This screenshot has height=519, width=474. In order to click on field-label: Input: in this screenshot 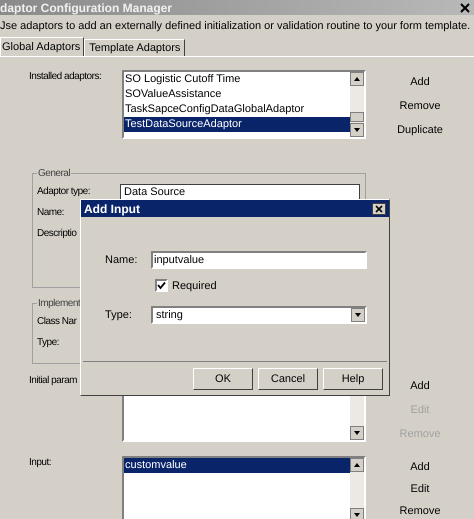, I will do `click(40, 462)`.